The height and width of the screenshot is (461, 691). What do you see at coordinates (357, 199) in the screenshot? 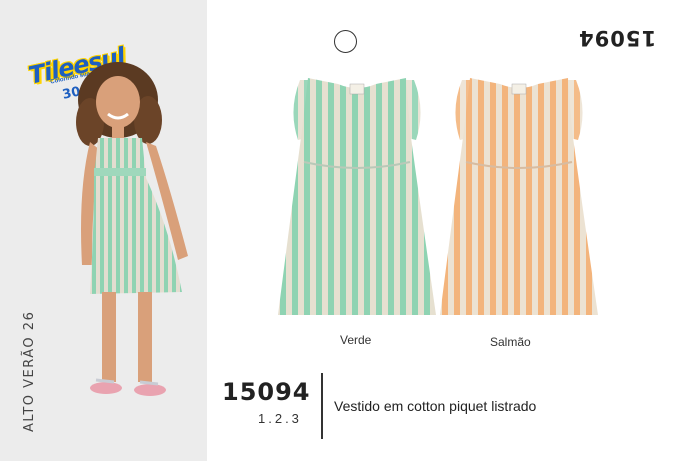
I see `dress-image-verde` at bounding box center [357, 199].